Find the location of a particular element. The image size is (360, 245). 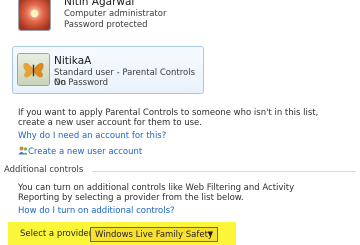

section-divider is located at coordinates (224, 171).